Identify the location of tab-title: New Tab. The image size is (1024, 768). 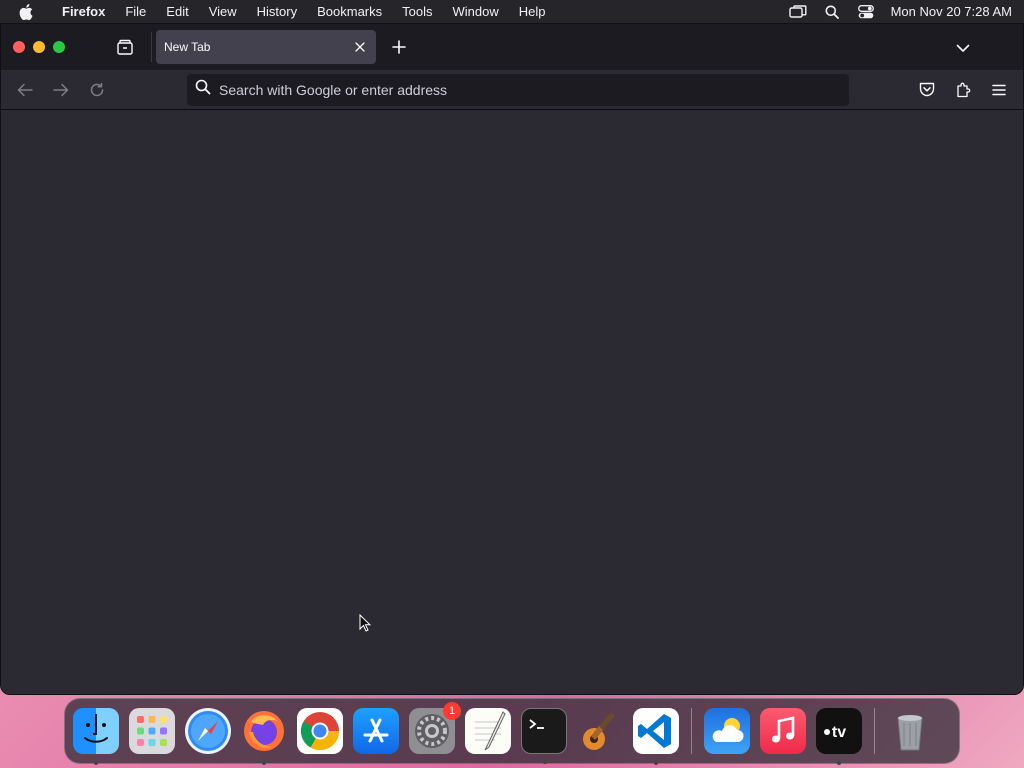
(187, 47).